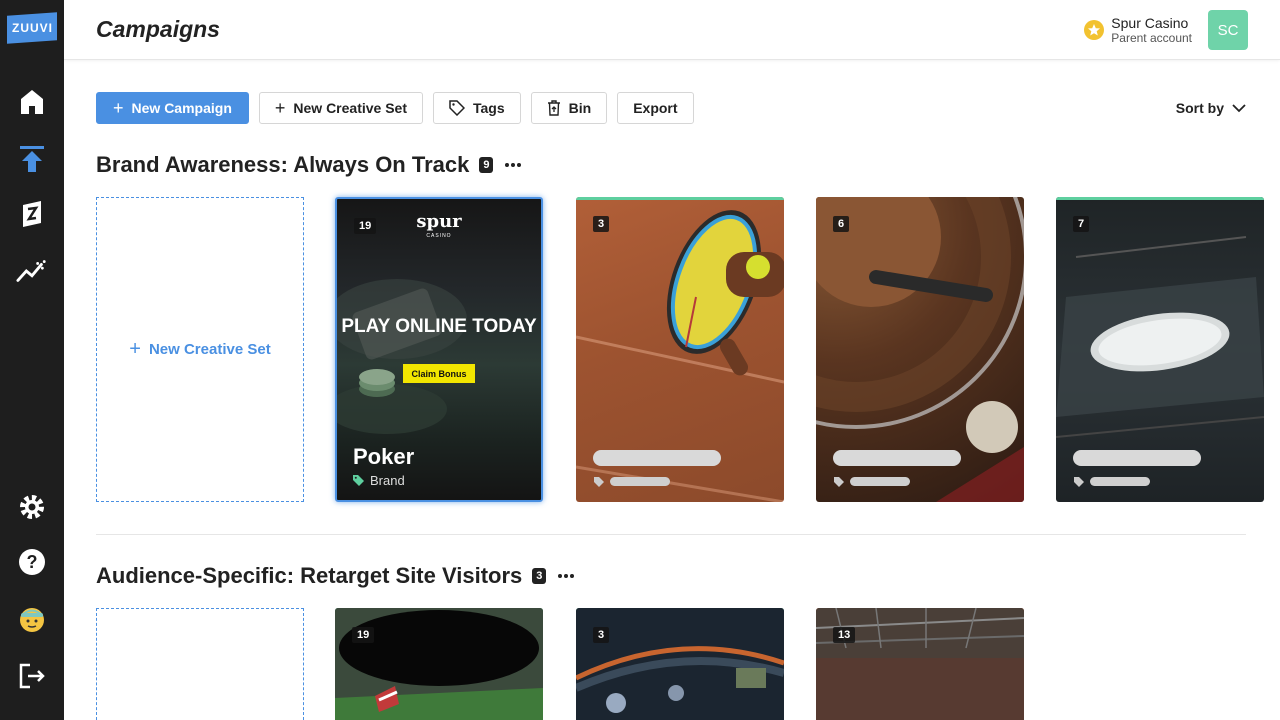  I want to click on emoji-avatar-icon, so click(32, 620).